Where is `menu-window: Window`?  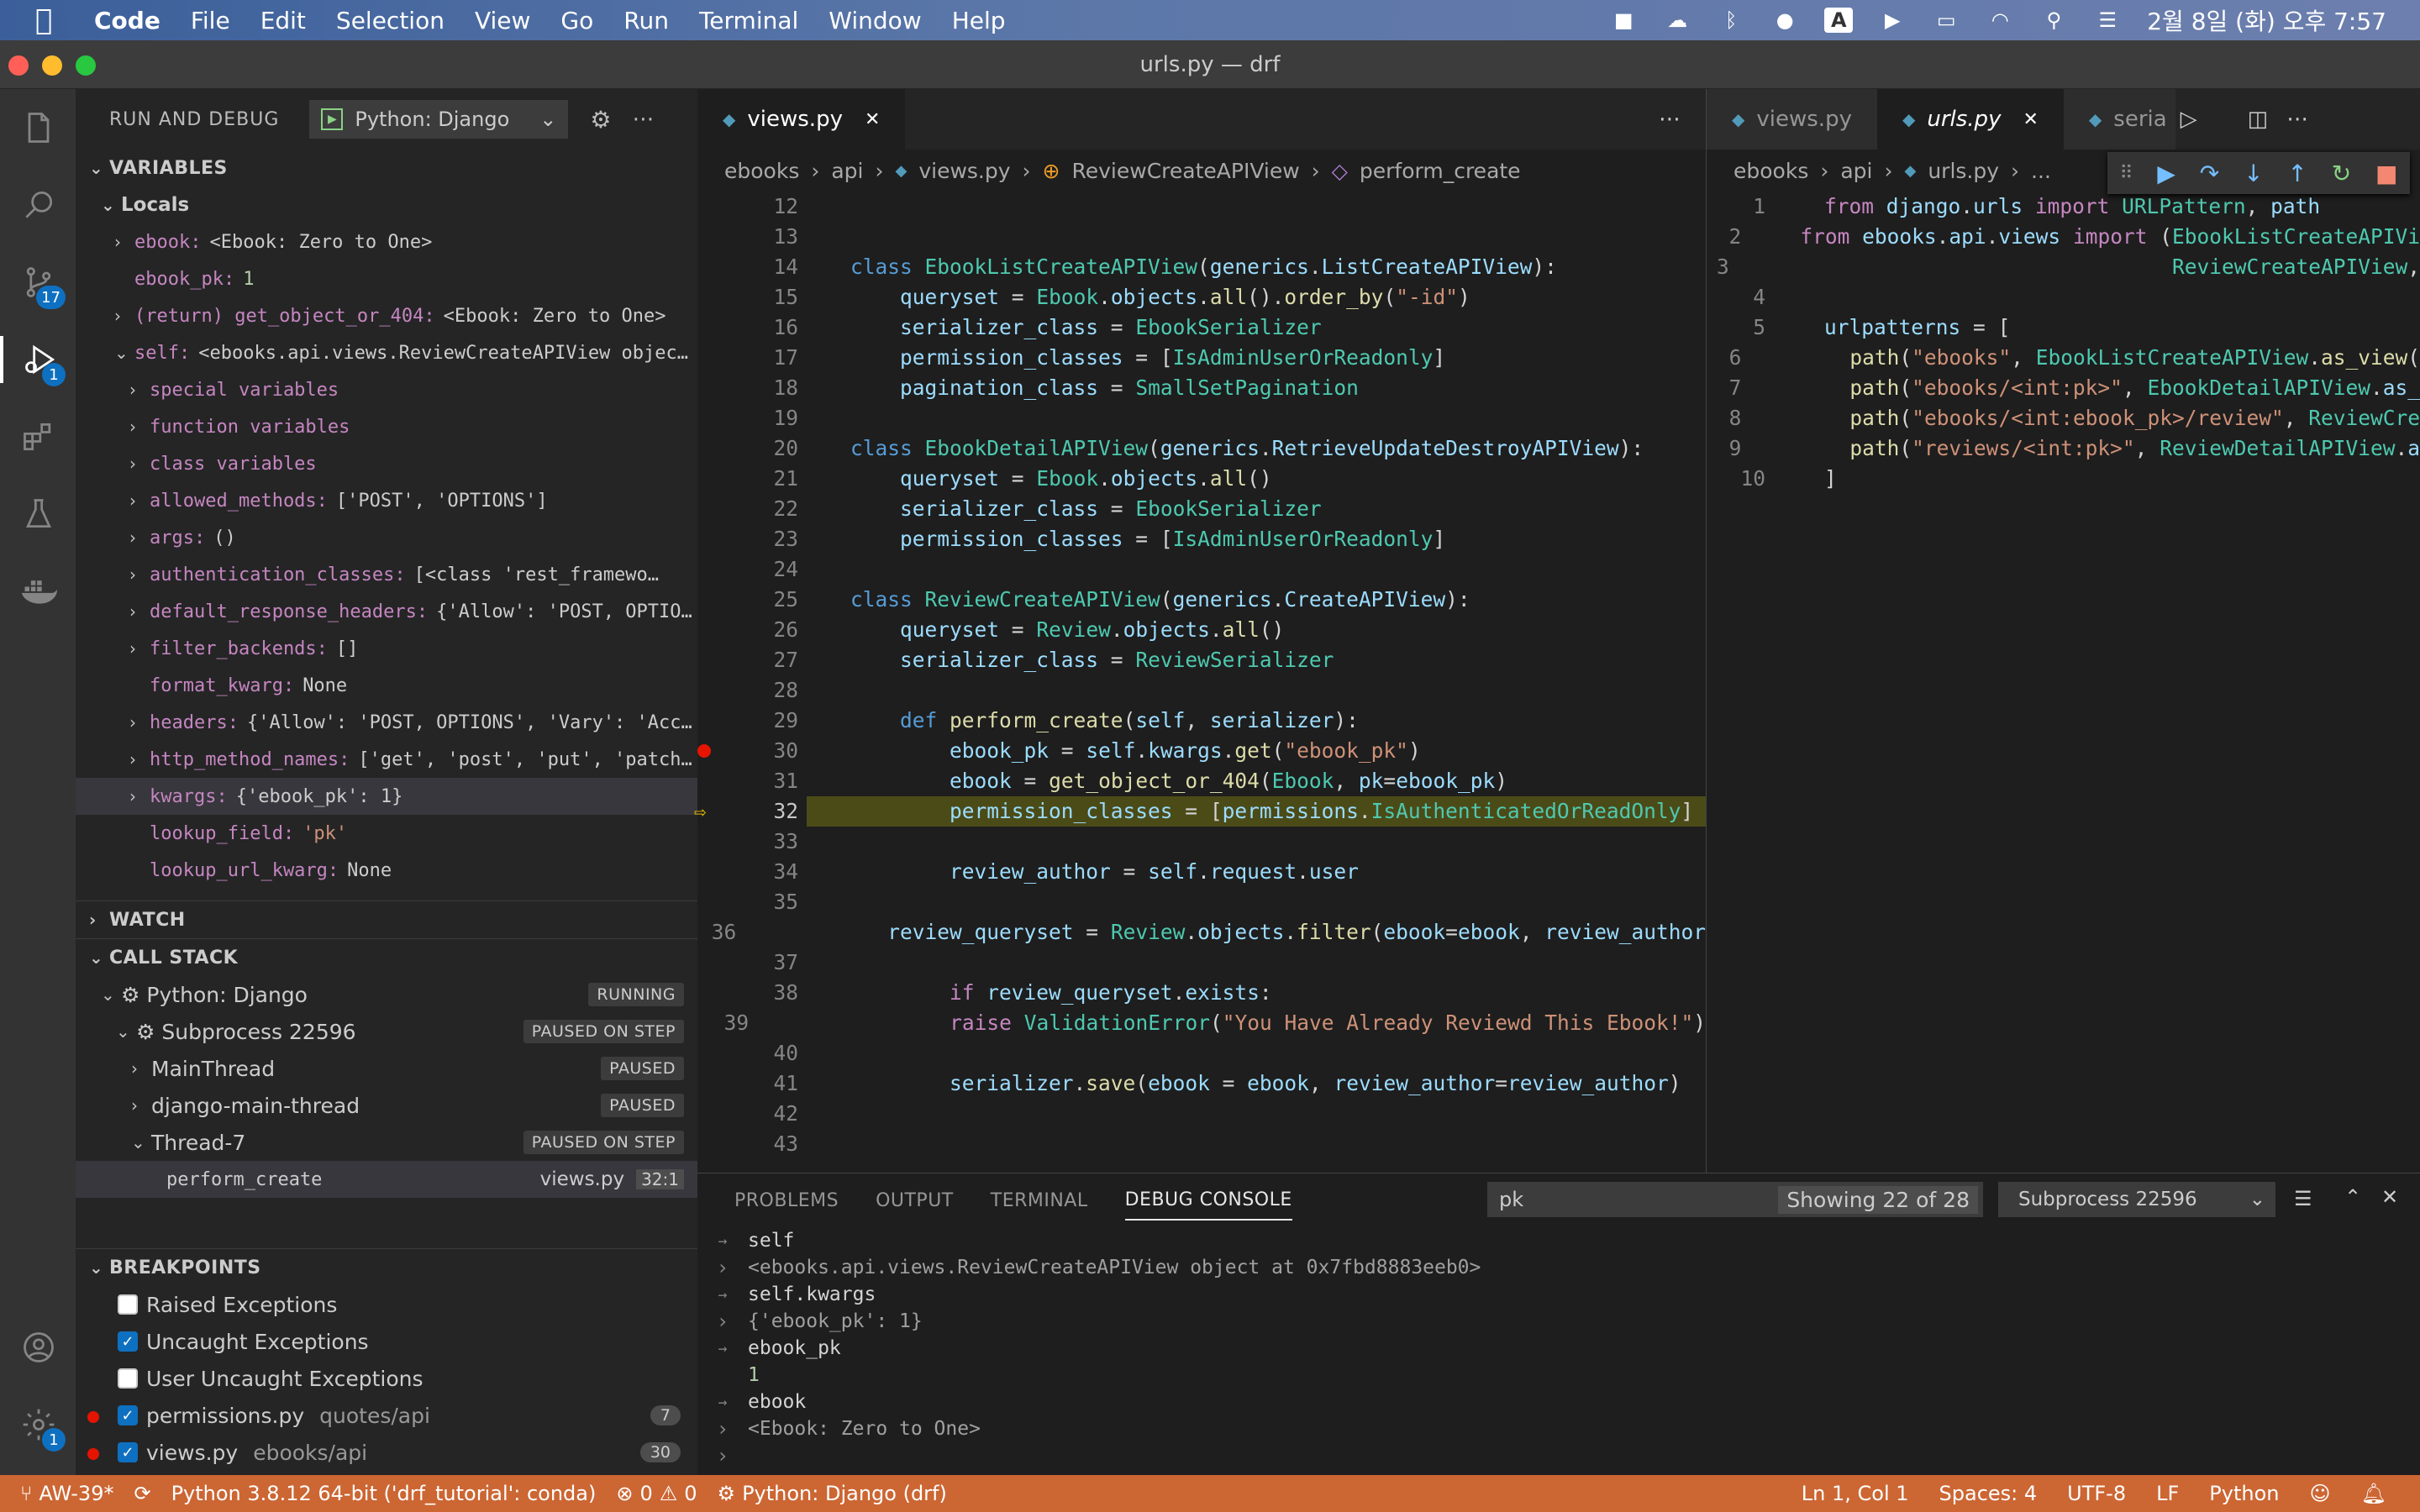 menu-window: Window is located at coordinates (875, 20).